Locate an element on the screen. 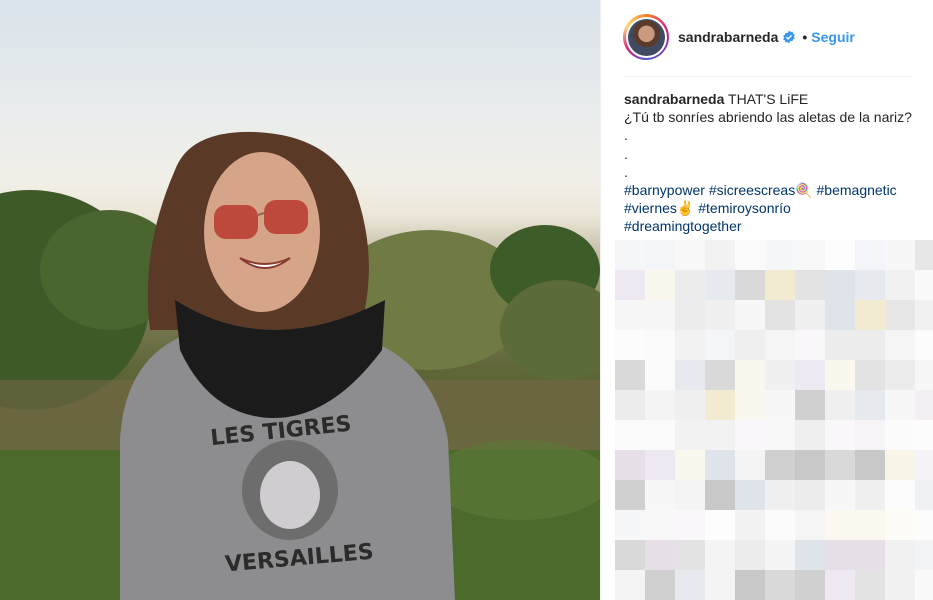 This screenshot has width=933, height=600. story-ring is located at coordinates (646, 37).